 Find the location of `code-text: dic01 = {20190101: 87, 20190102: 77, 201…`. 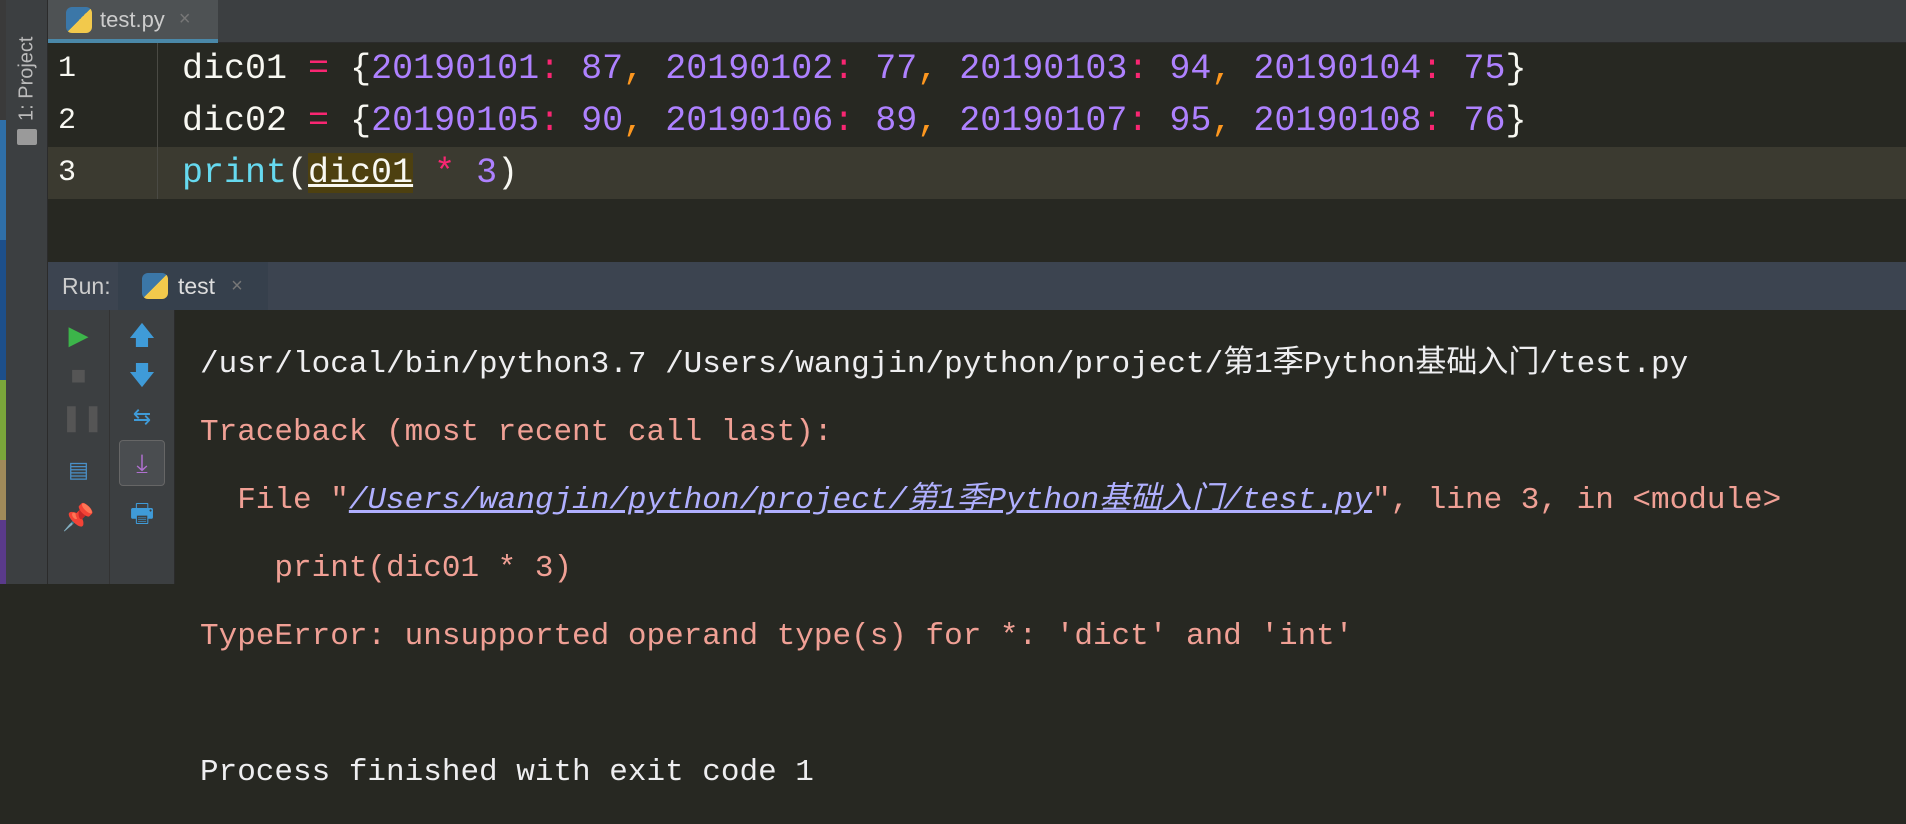

code-text: dic01 = {20190101: 87, 20190102: 77, 201… is located at coordinates (842, 69).